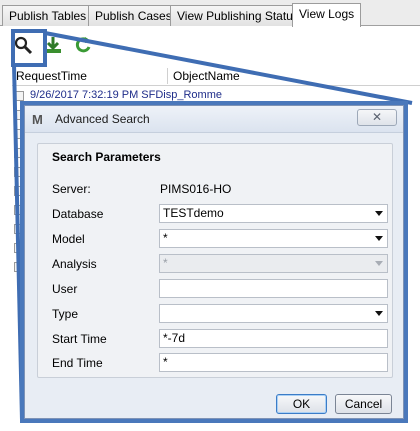 This screenshot has height=431, width=420. What do you see at coordinates (165, 263) in the screenshot?
I see `analysis-value: *` at bounding box center [165, 263].